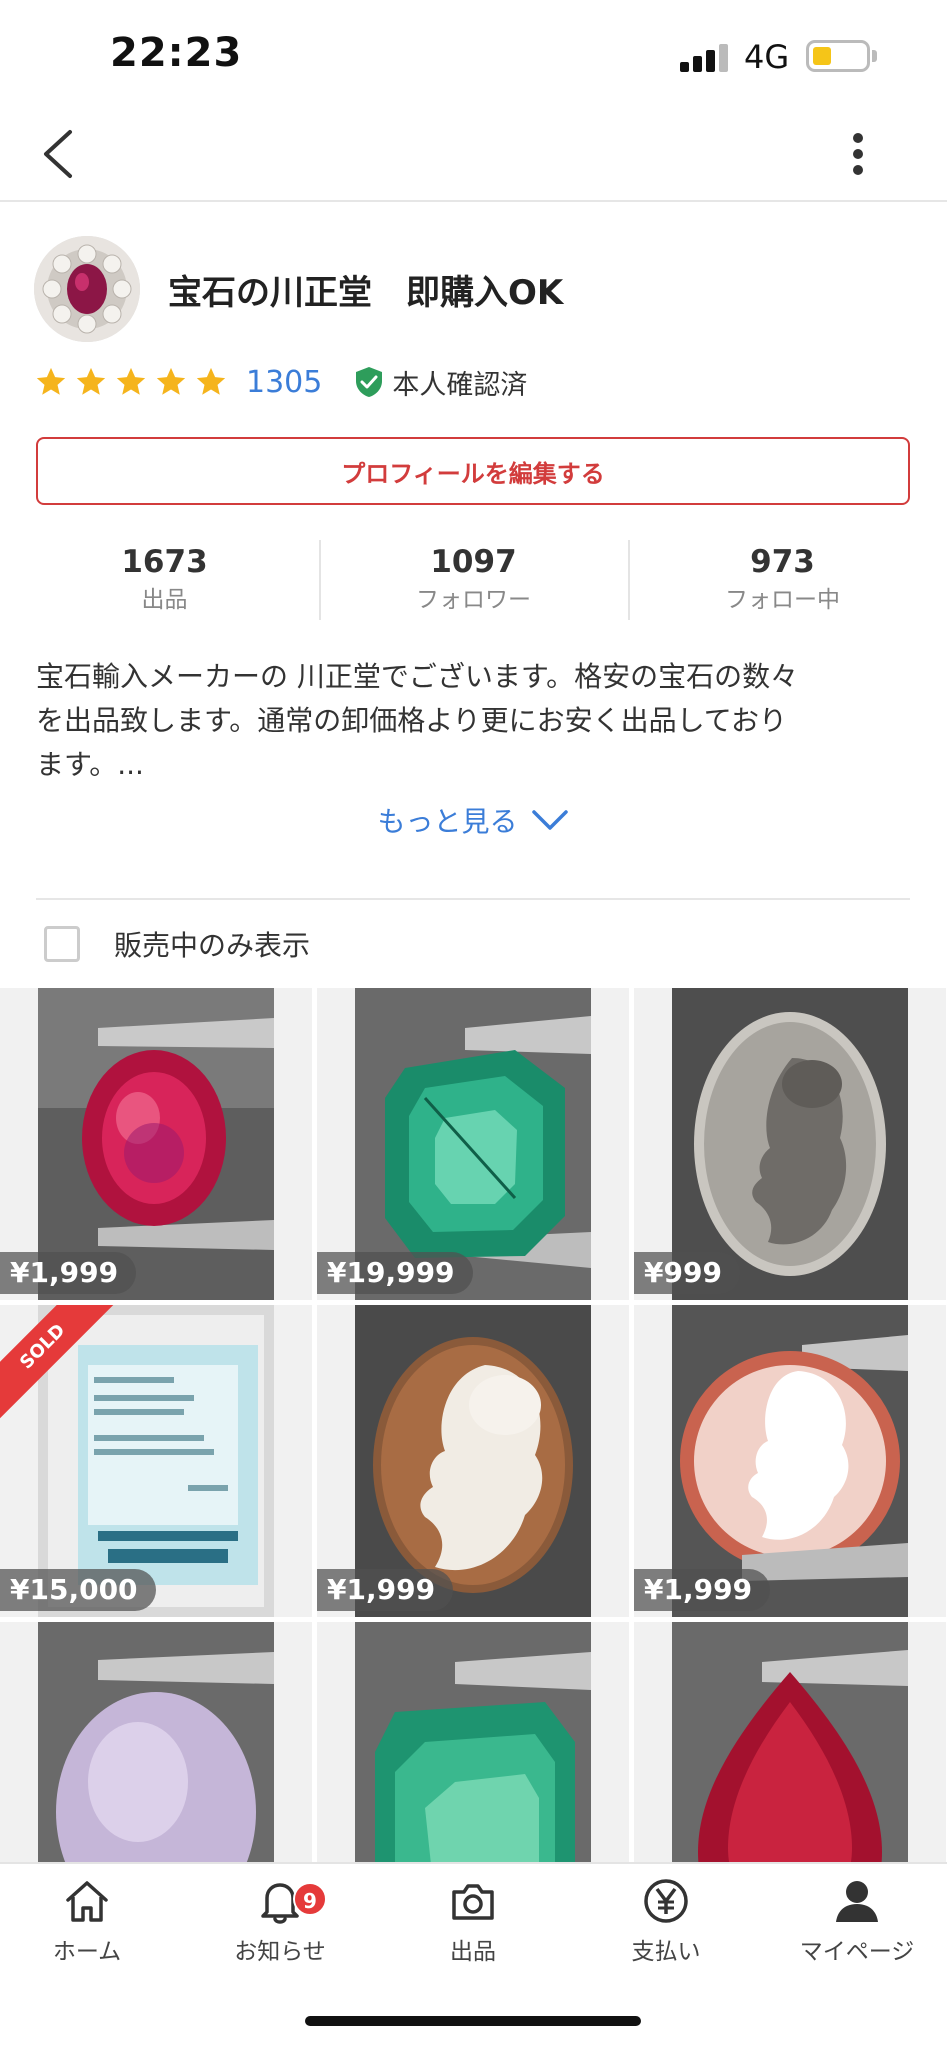 This screenshot has height=2048, width=947. I want to click on tab-payments: 支払い, so click(666, 1926).